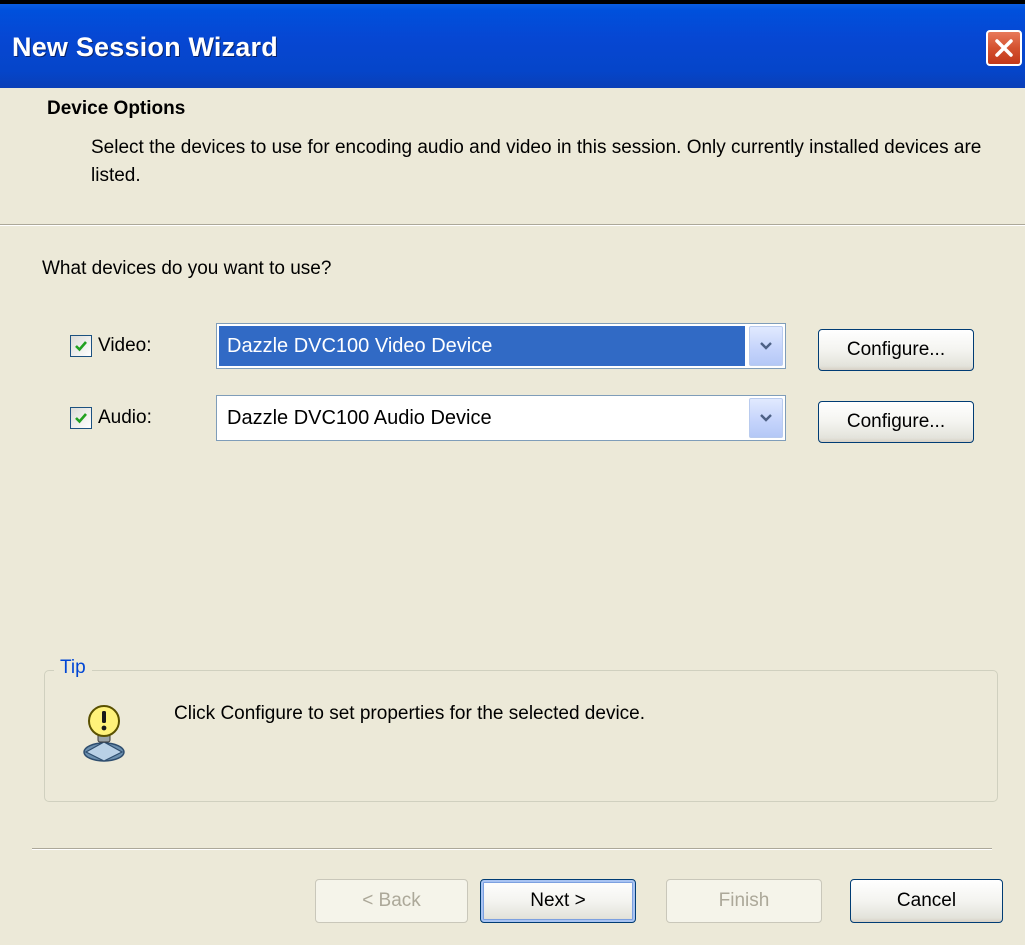 Image resolution: width=1025 pixels, height=945 pixels. Describe the element at coordinates (187, 268) in the screenshot. I see `device-question: What devices do you want to use?` at that location.